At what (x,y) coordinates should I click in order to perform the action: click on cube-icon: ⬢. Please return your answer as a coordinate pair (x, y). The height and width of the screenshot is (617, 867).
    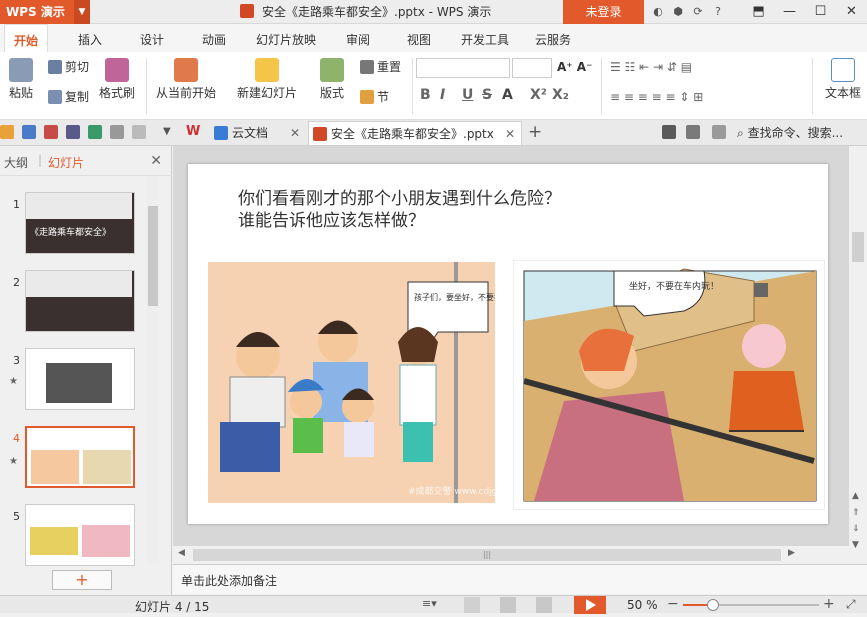
    Looking at the image, I should click on (678, 12).